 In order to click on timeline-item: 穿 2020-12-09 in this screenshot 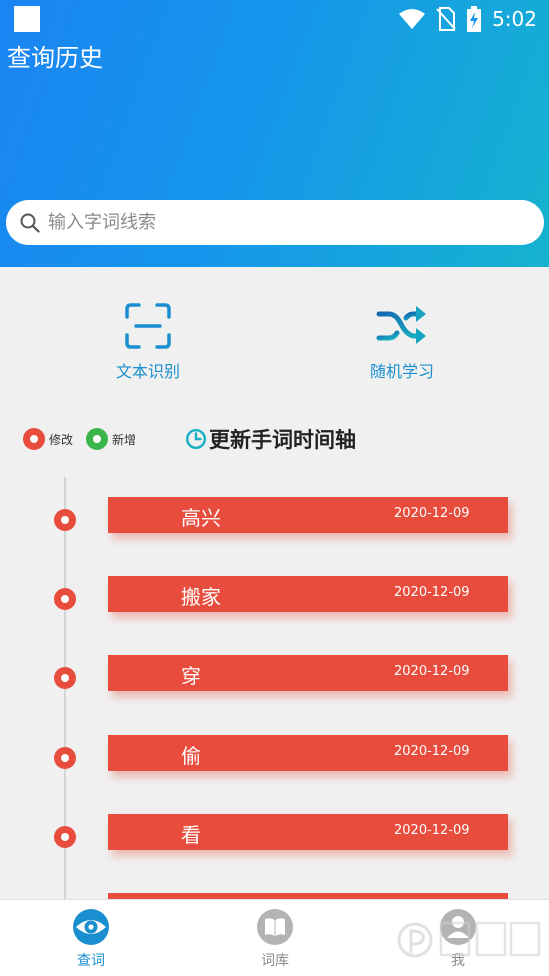, I will do `click(274, 674)`.